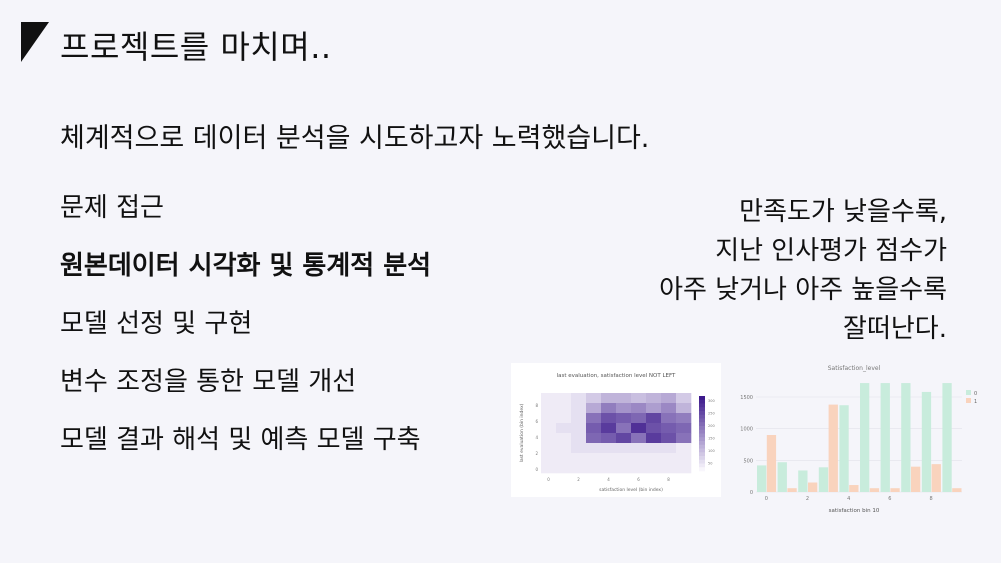 The width and height of the screenshot is (1001, 563). Describe the element at coordinates (536, 453) in the screenshot. I see `heatmap-y-tick: 2` at that location.